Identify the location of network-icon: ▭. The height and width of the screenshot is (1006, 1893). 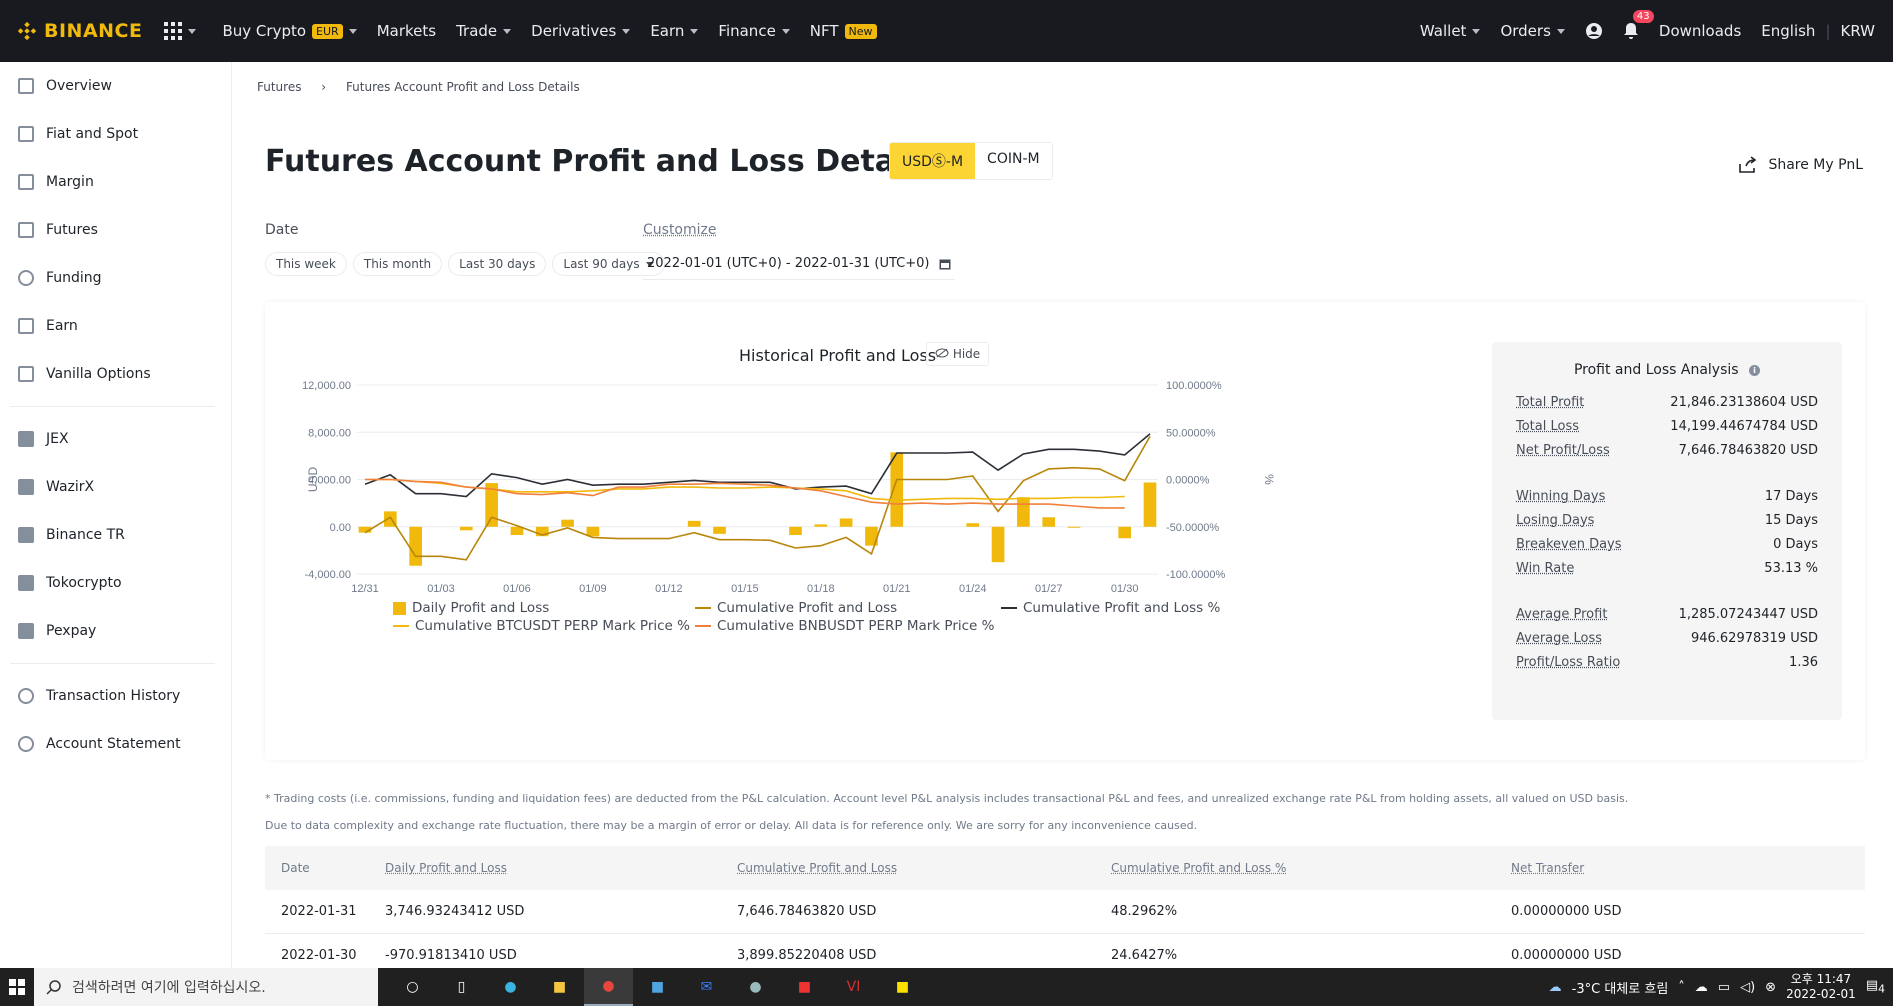
(1724, 987).